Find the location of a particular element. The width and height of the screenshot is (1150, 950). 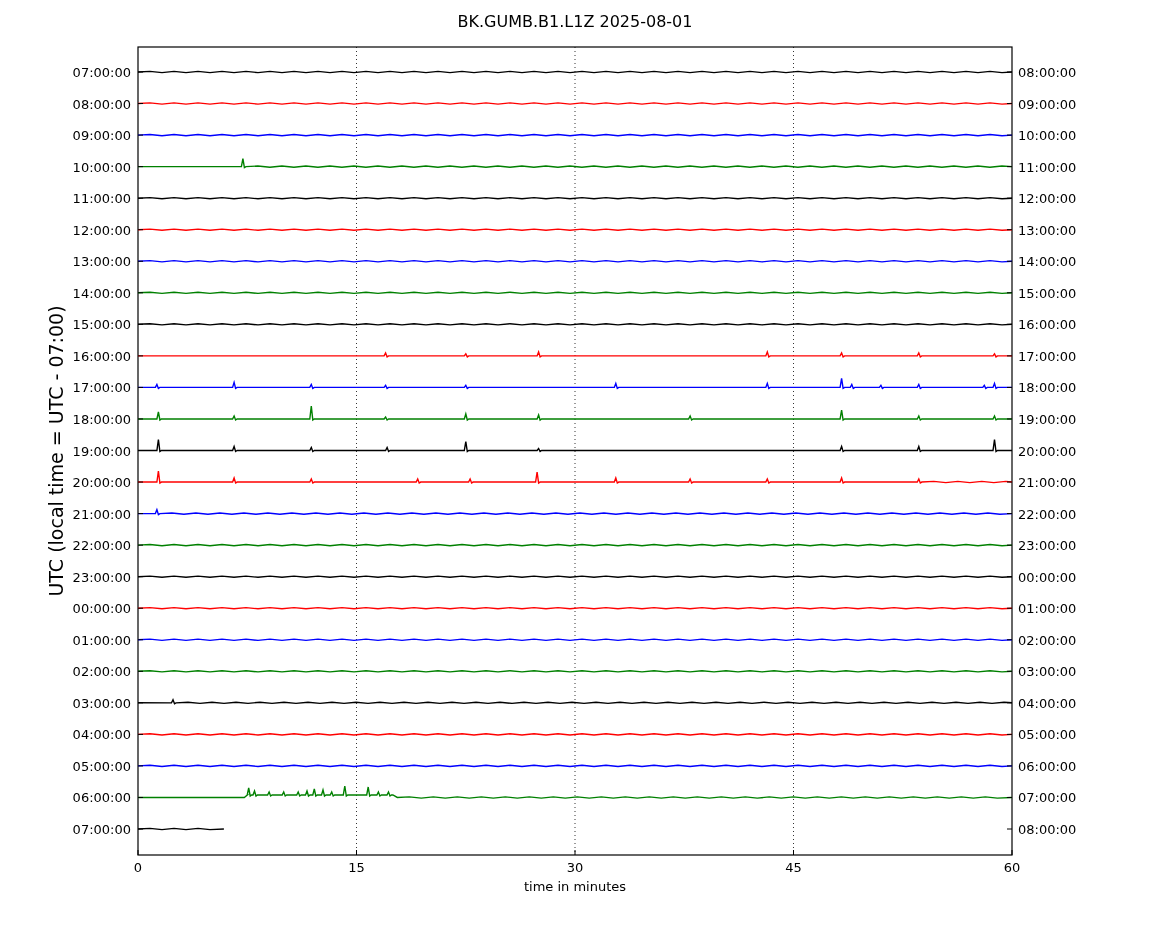

tick-label: 15 is located at coordinates (356, 867).